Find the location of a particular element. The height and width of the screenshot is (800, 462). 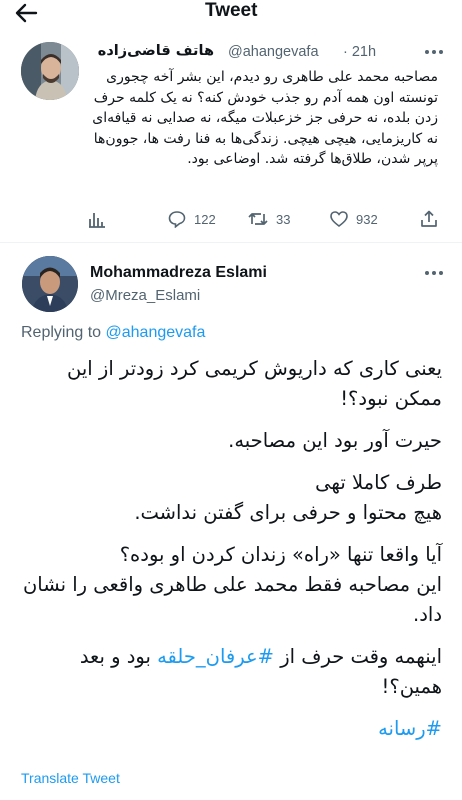

top-bar: Tweet is located at coordinates (231, 14).